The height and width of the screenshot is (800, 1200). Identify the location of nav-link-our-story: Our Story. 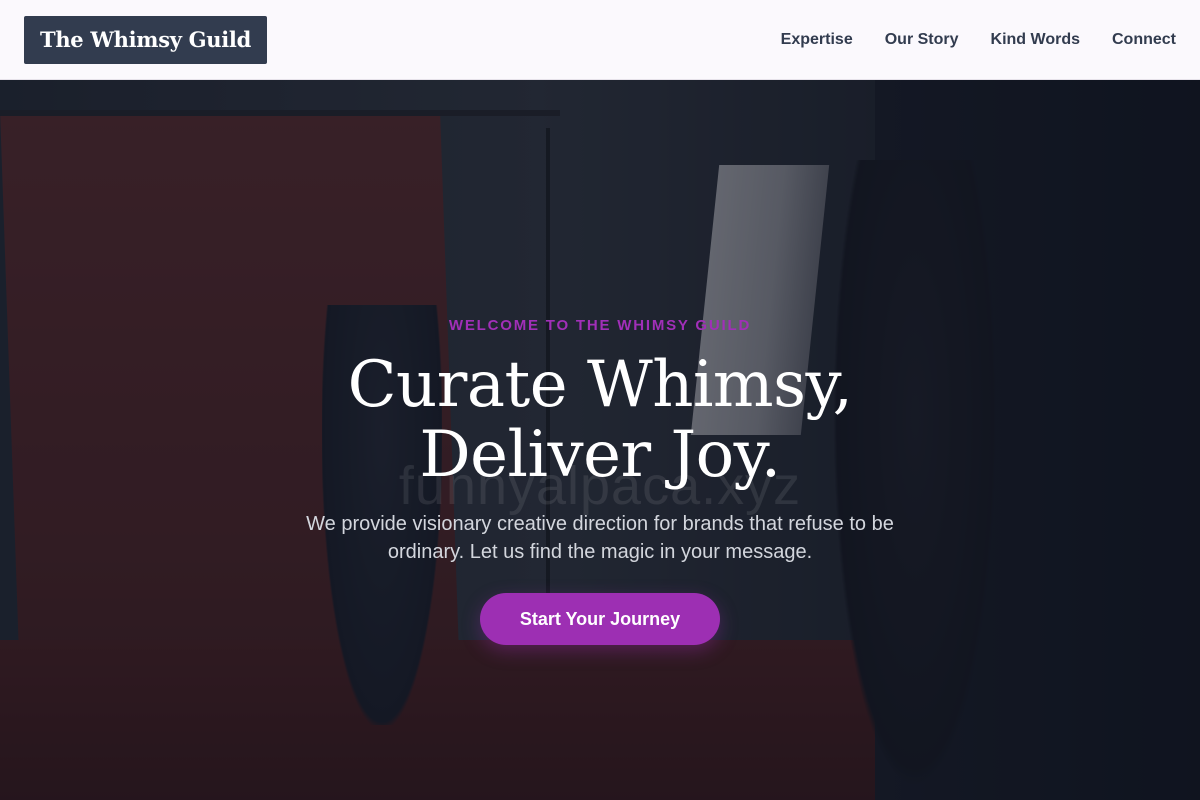
(922, 40).